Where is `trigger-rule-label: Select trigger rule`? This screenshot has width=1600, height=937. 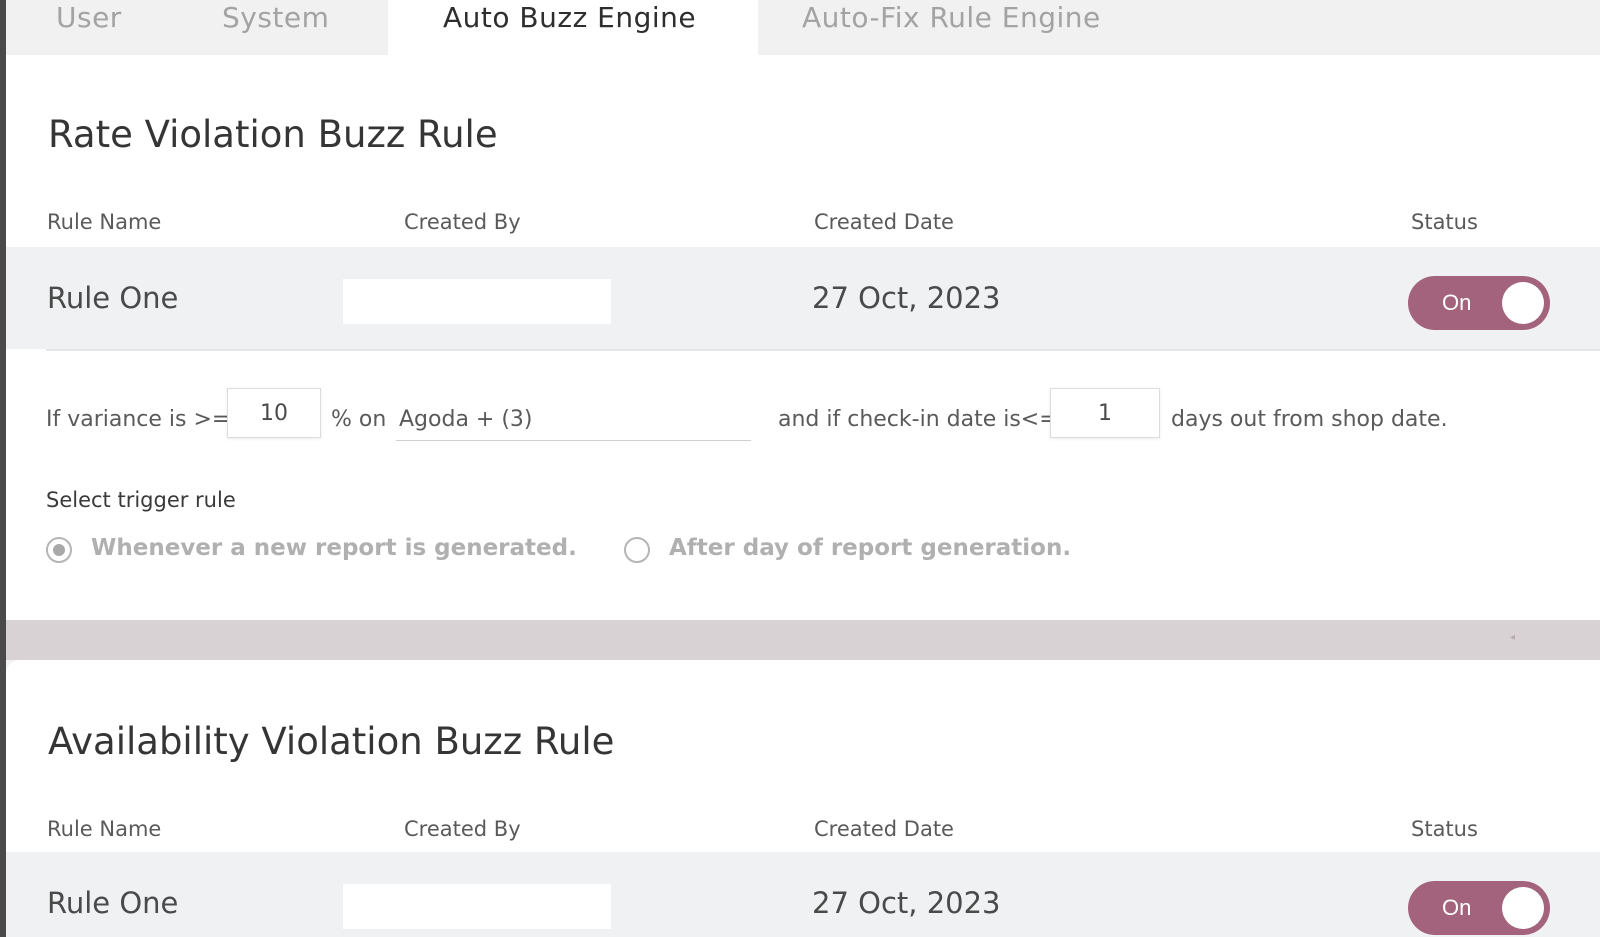 trigger-rule-label: Select trigger rule is located at coordinates (141, 500).